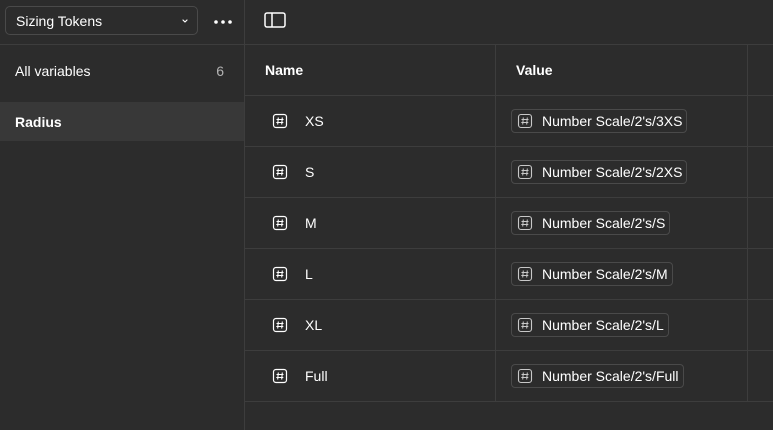 Image resolution: width=773 pixels, height=430 pixels. What do you see at coordinates (220, 71) in the screenshot?
I see `all-variables-count: 6` at bounding box center [220, 71].